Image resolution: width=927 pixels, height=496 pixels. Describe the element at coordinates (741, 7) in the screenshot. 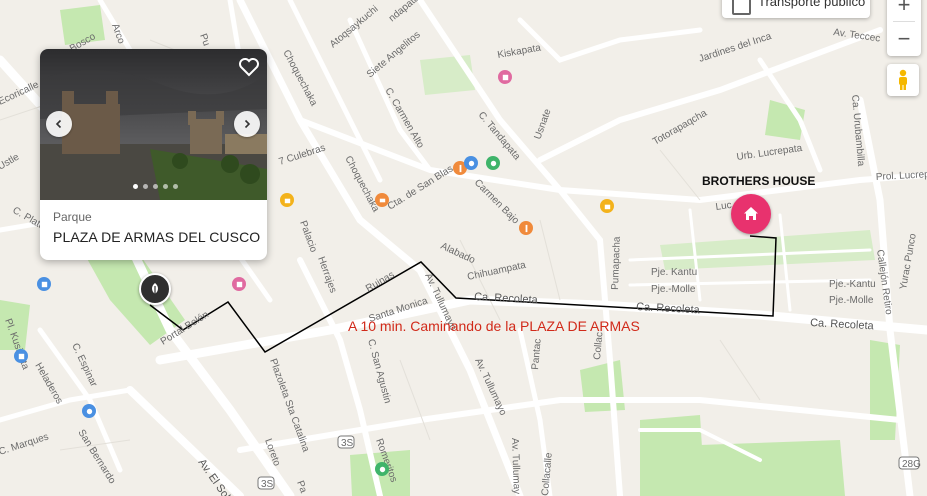

I see `transport-checkbox` at that location.